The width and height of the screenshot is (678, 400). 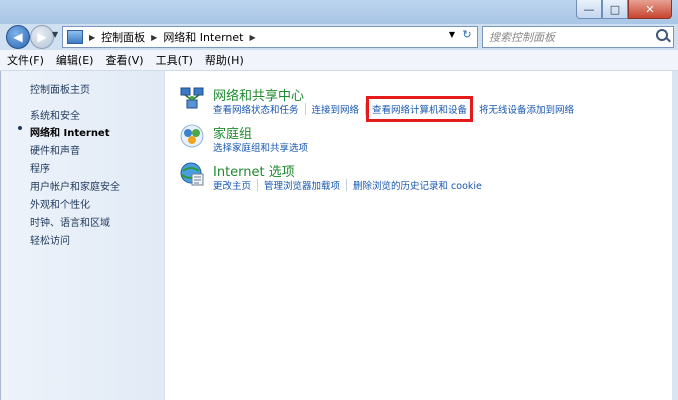 What do you see at coordinates (232, 185) in the screenshot?
I see `link-change-homepage: 更改主页` at bounding box center [232, 185].